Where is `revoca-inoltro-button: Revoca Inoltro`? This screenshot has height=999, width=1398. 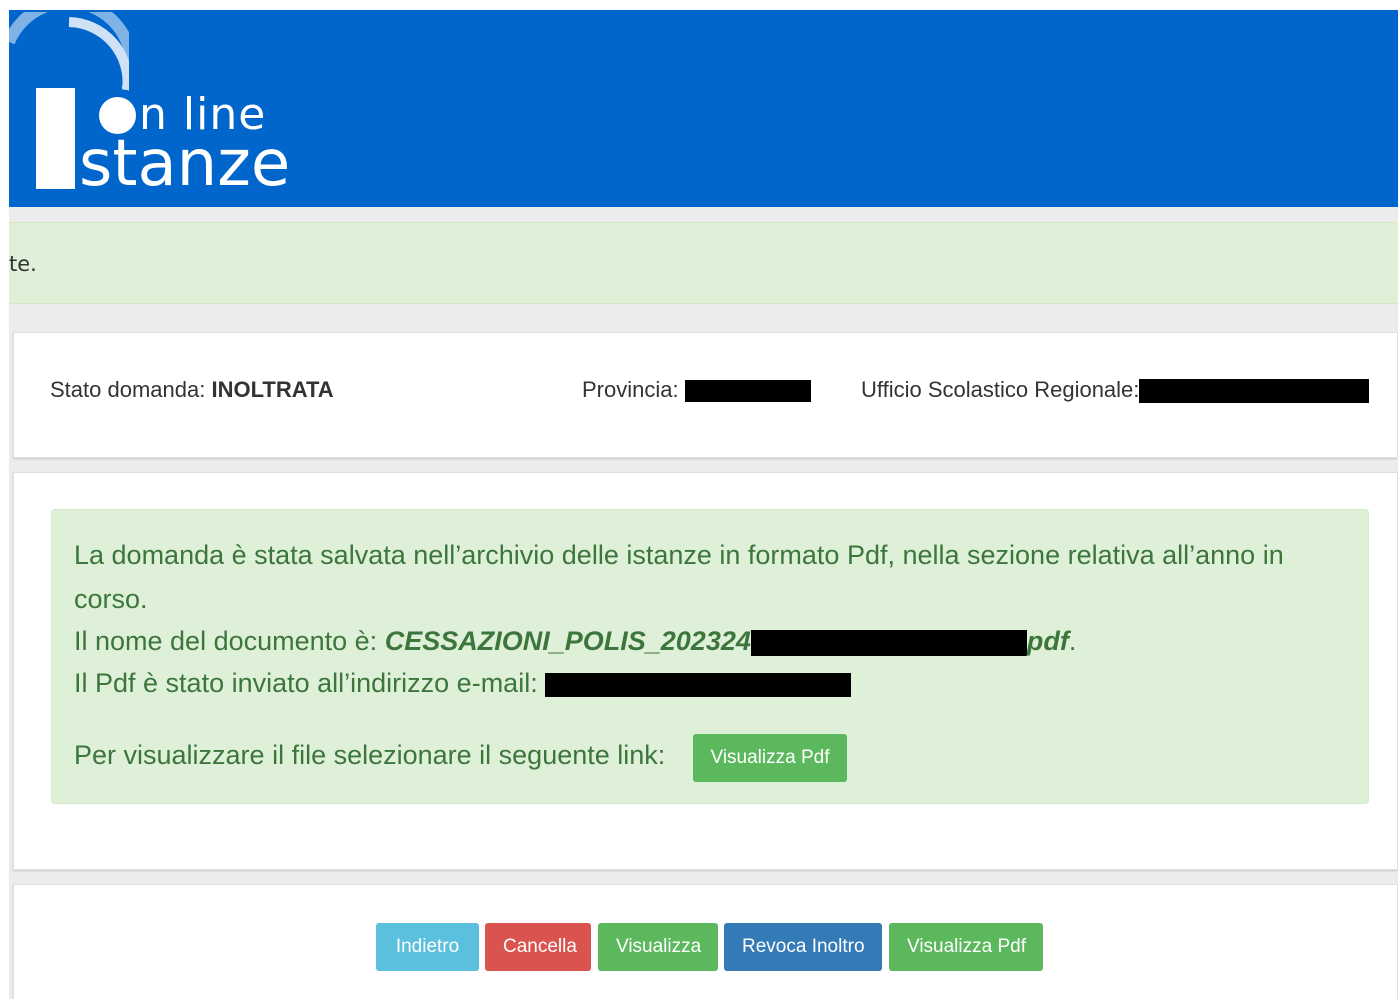
revoca-inoltro-button: Revoca Inoltro is located at coordinates (803, 947).